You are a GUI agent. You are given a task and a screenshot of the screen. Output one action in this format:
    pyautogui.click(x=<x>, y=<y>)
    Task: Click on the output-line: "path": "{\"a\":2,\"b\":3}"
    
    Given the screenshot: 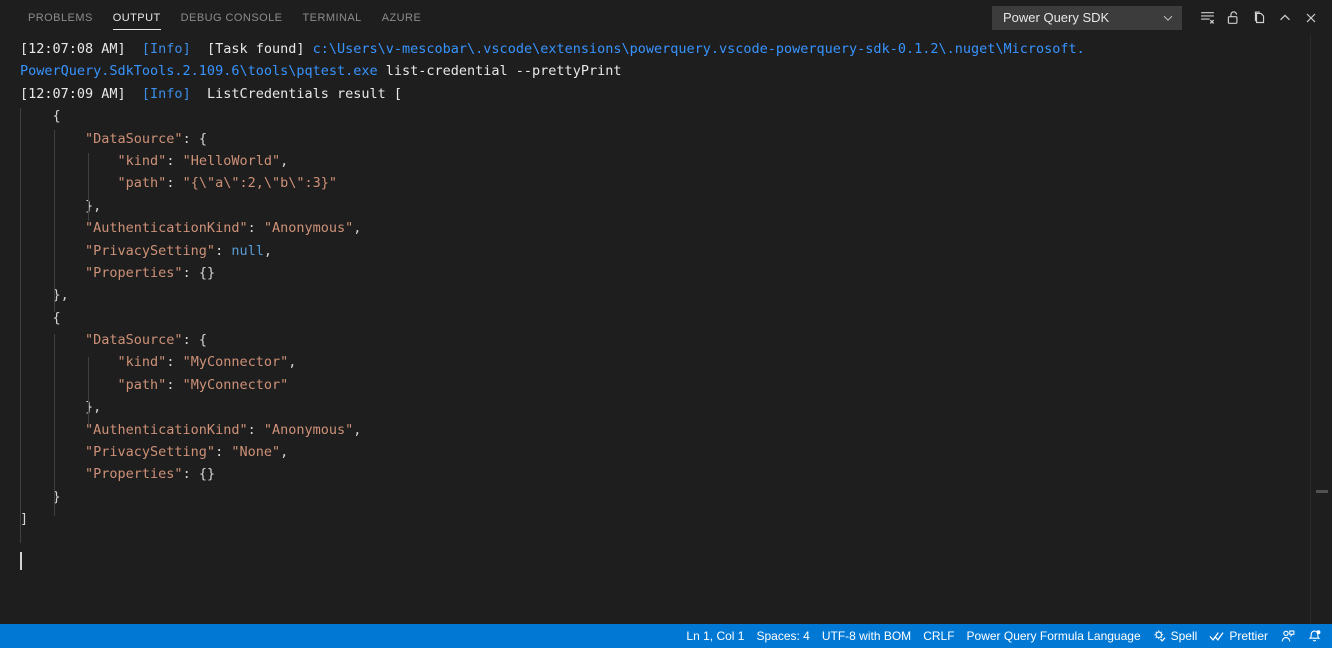 What is the action you would take?
    pyautogui.click(x=666, y=183)
    